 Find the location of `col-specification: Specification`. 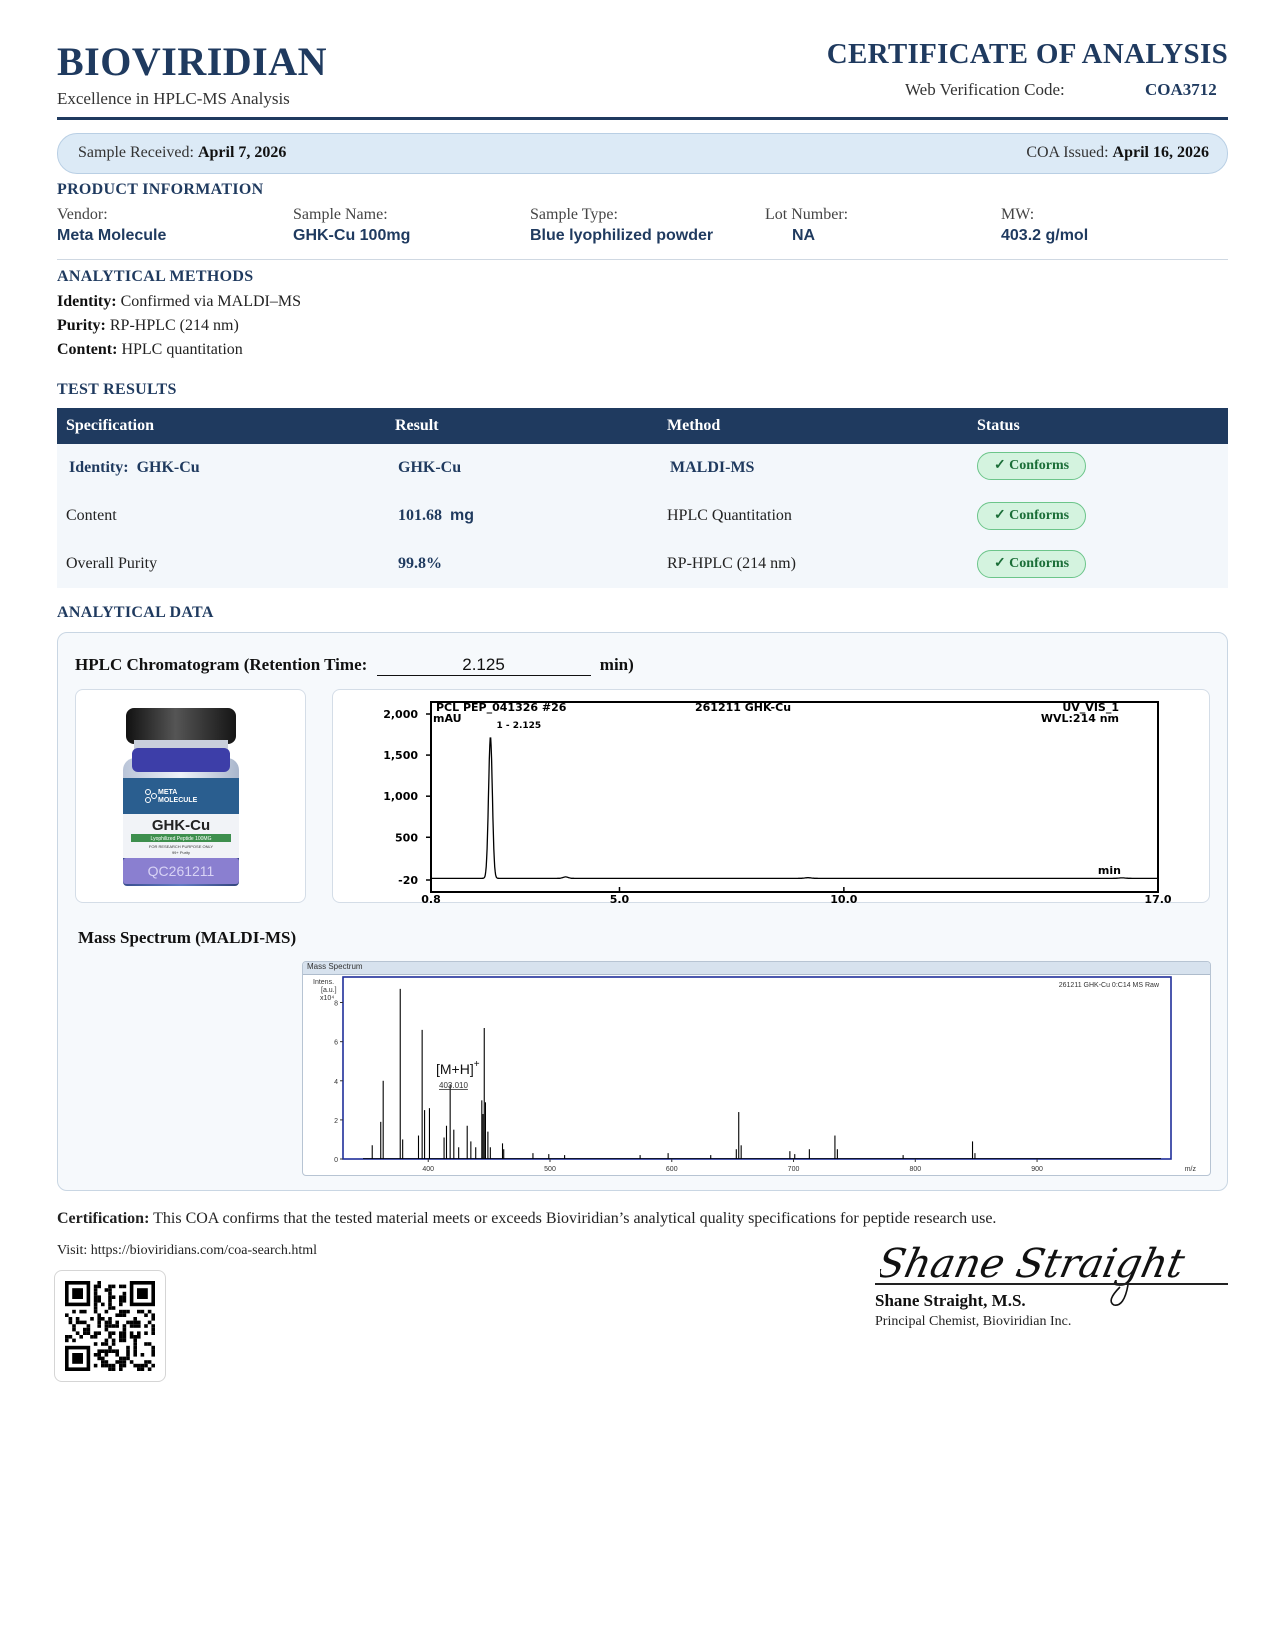

col-specification: Specification is located at coordinates (110, 425).